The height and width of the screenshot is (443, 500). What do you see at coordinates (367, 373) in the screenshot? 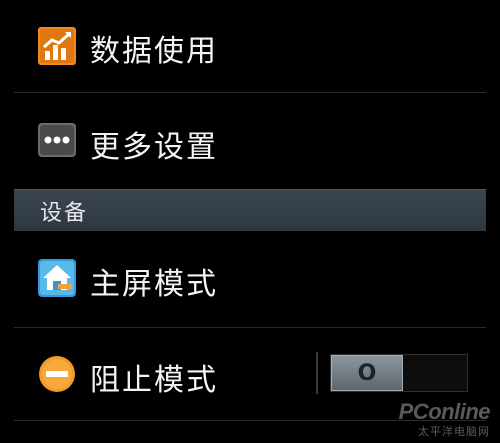
I see `toggle-knob: O` at bounding box center [367, 373].